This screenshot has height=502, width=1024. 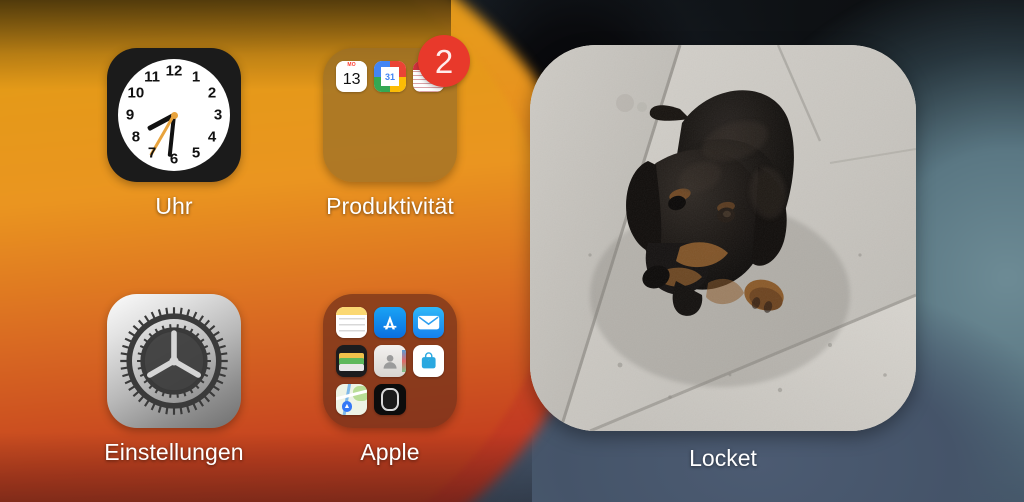 I want to click on maps-icon: ▲, so click(x=352, y=399).